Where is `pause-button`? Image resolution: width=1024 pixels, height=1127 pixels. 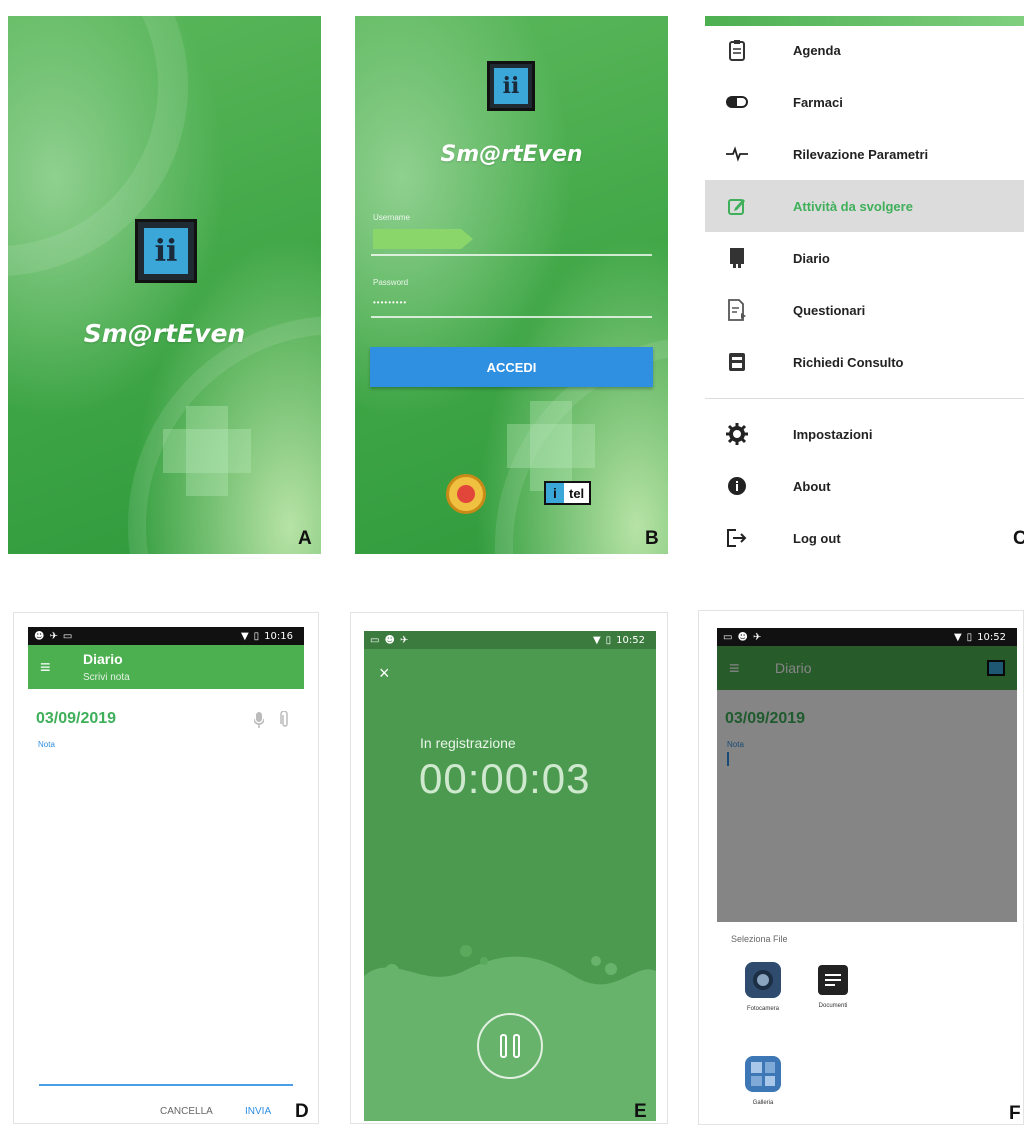
pause-button is located at coordinates (510, 1046).